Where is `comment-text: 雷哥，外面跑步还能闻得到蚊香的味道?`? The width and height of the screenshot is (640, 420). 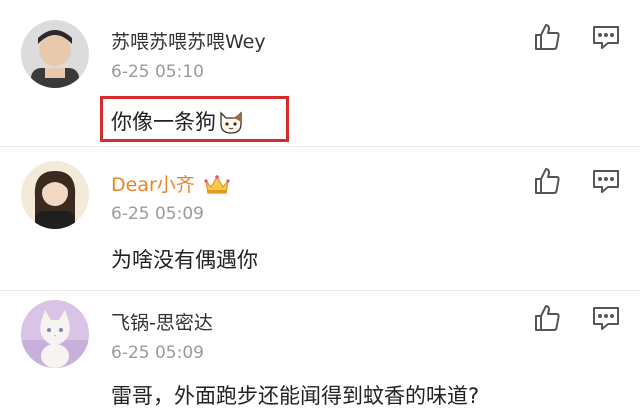 comment-text: 雷哥，外面跑步还能闻得到蚊香的味道? is located at coordinates (295, 396).